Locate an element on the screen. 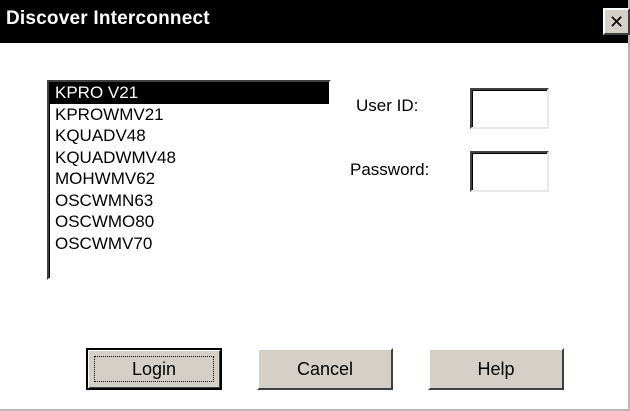  list-item: OSCWMN63 is located at coordinates (189, 201).